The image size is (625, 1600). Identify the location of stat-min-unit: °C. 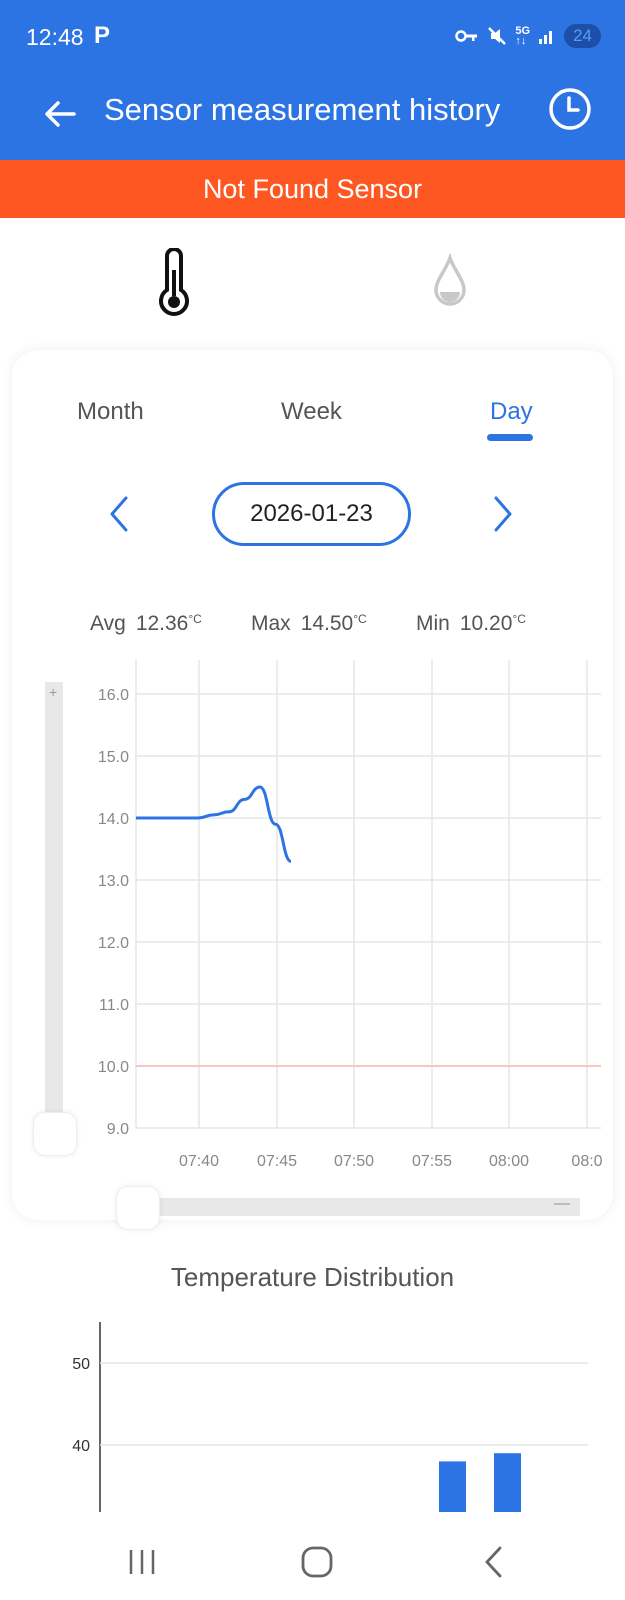
(519, 619).